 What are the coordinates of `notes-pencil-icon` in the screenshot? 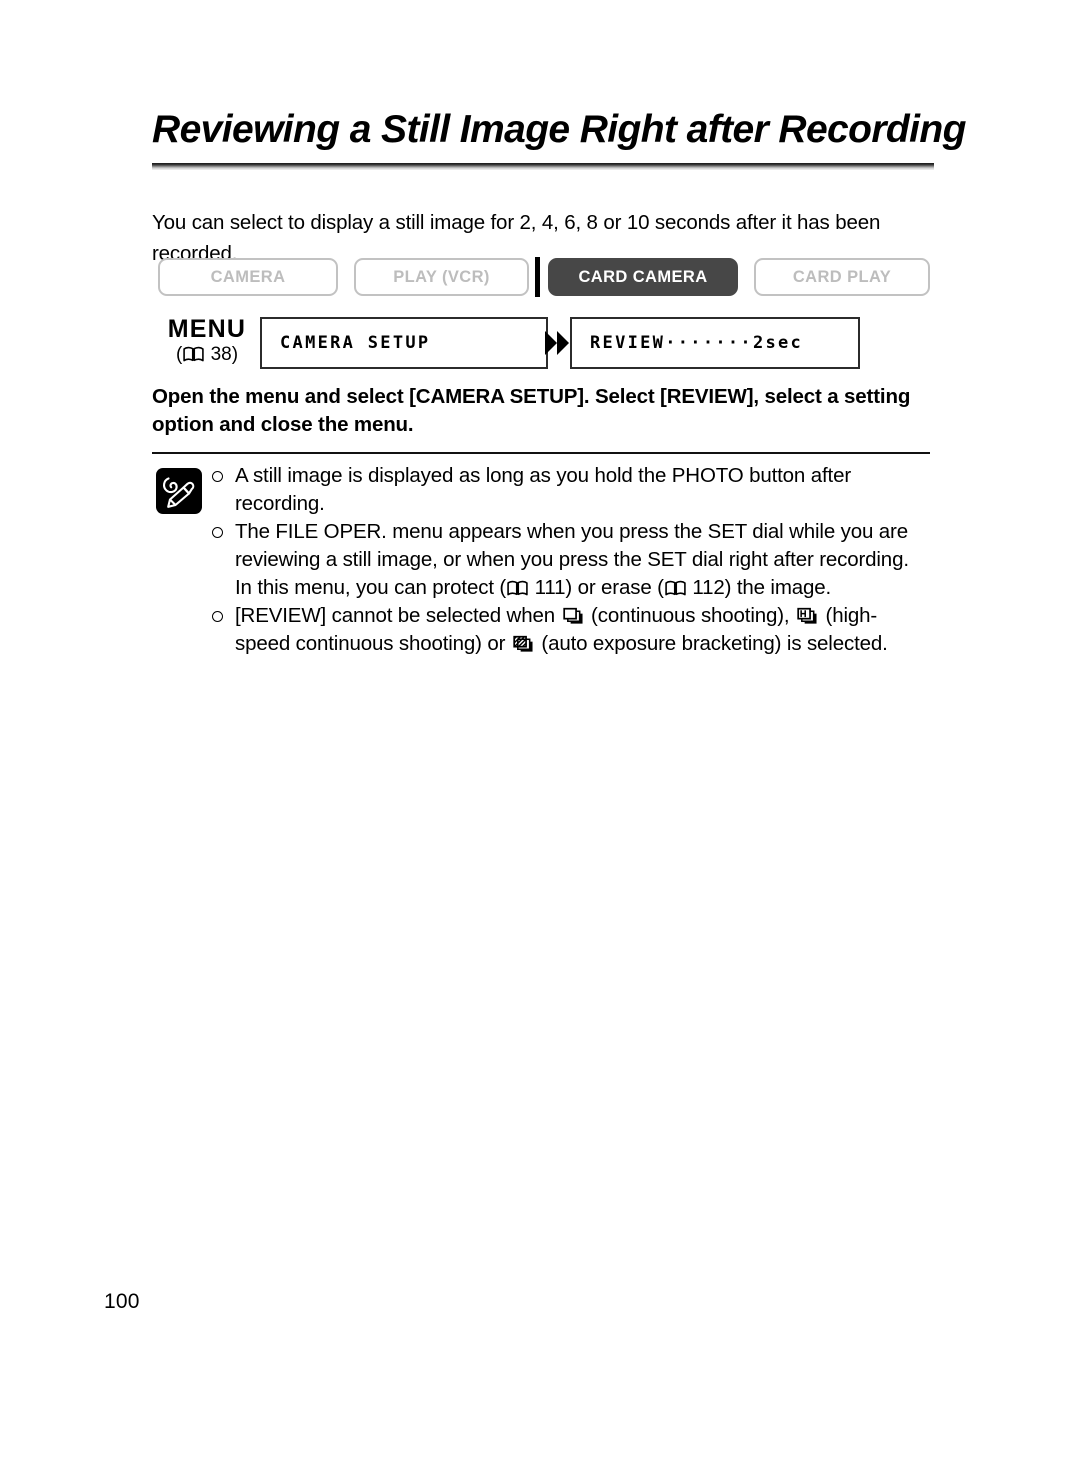 It's located at (179, 491).